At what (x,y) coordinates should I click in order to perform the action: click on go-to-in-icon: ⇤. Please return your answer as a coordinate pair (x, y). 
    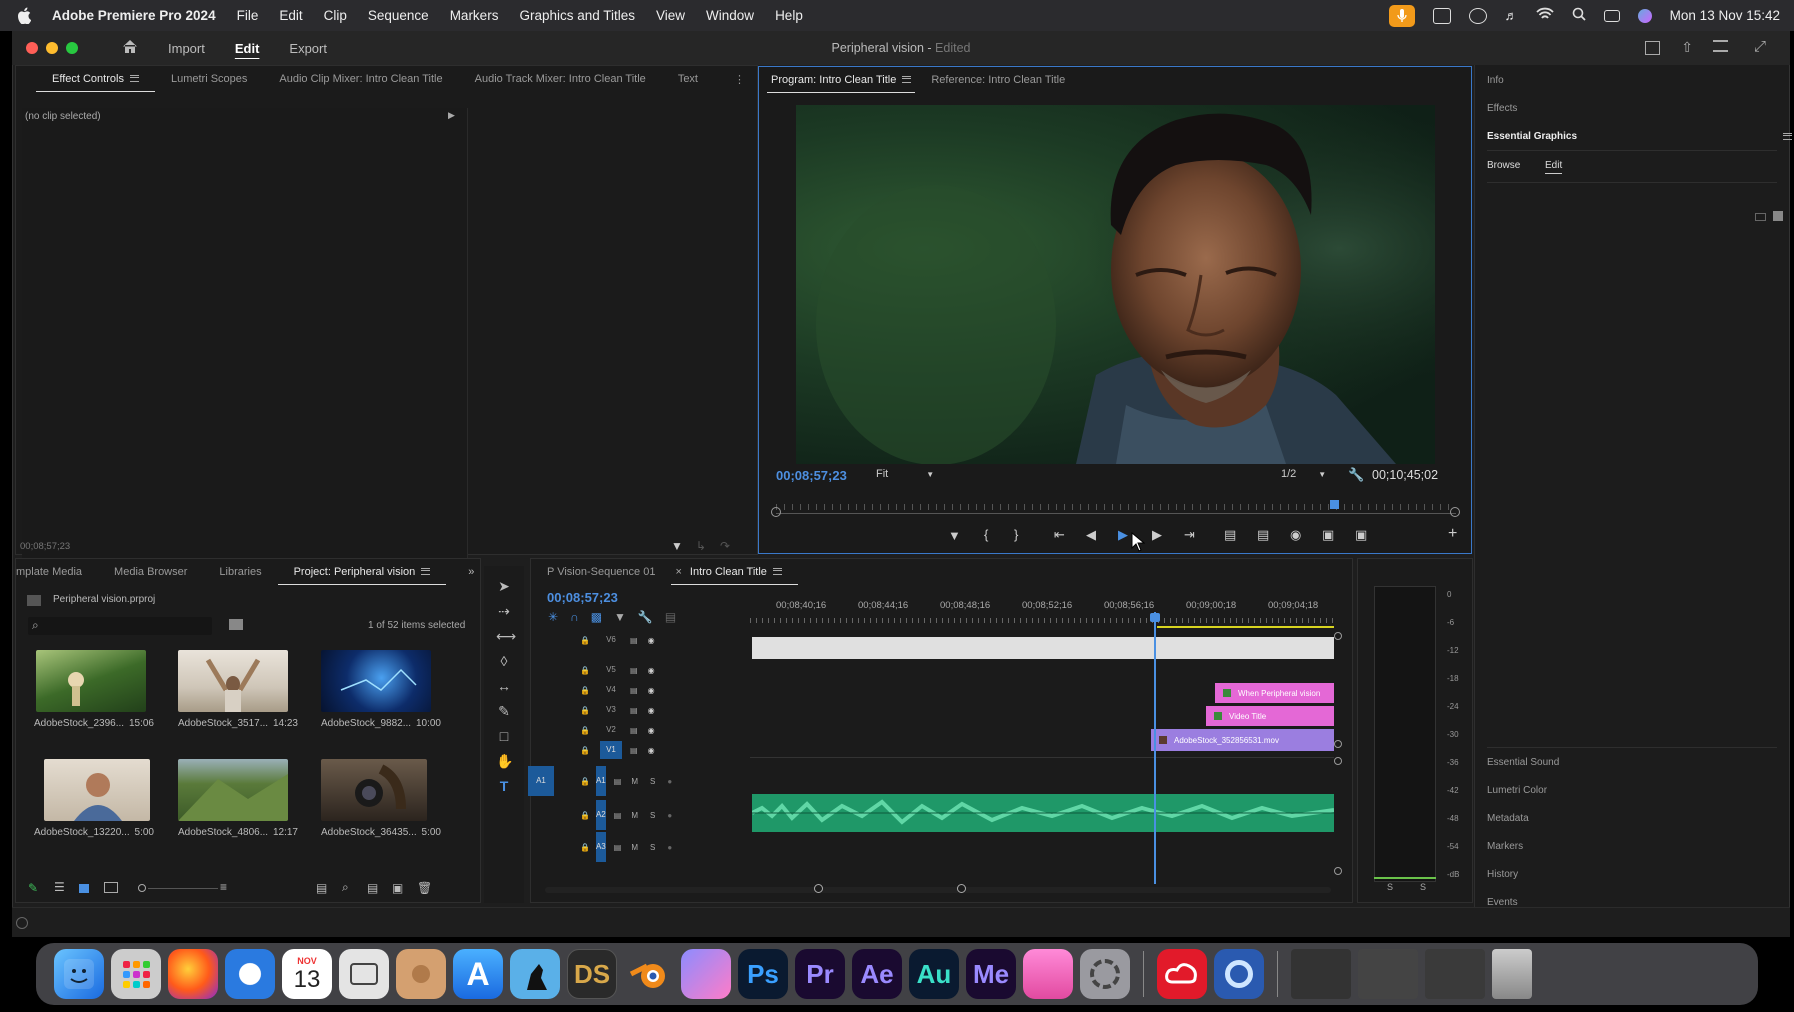
    Looking at the image, I should click on (1059, 535).